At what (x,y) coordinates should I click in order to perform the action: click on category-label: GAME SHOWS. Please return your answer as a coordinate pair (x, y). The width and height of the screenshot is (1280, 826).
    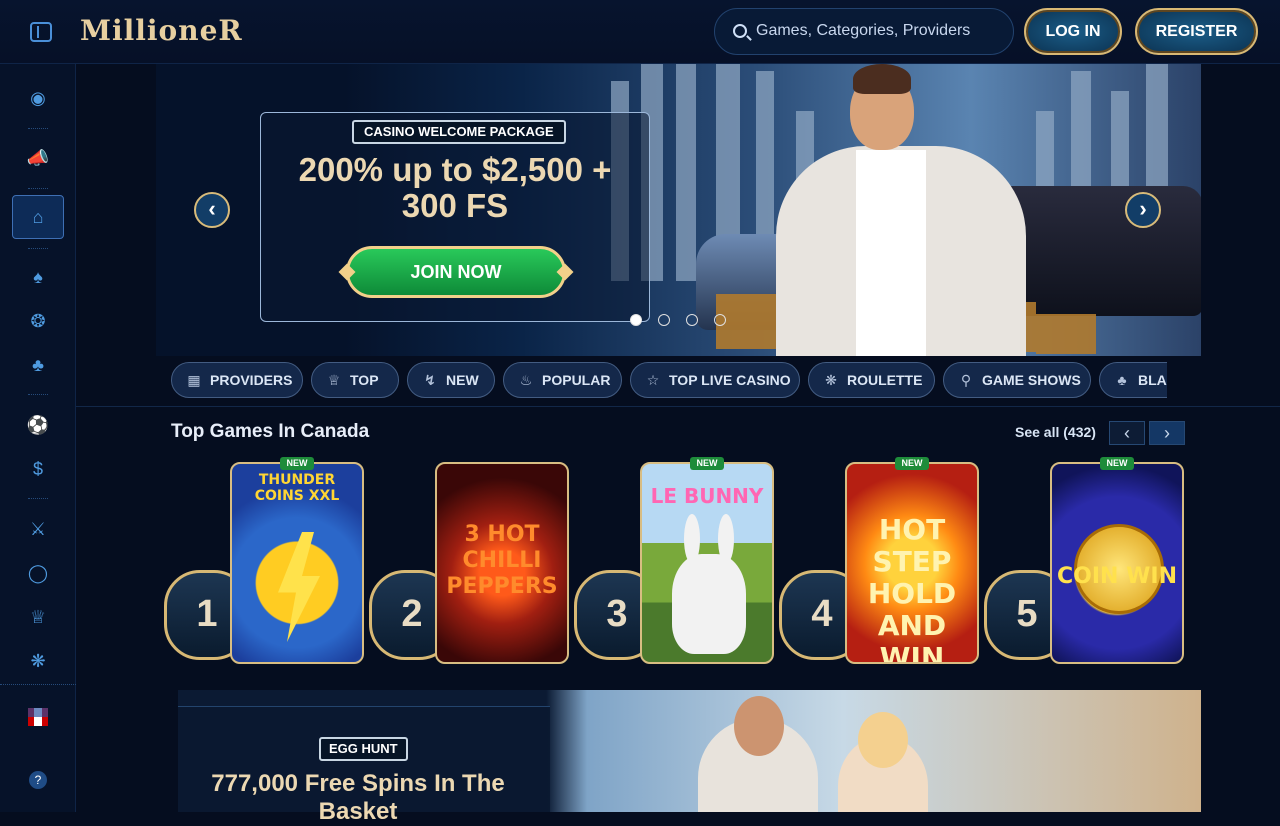
    Looking at the image, I should click on (1031, 380).